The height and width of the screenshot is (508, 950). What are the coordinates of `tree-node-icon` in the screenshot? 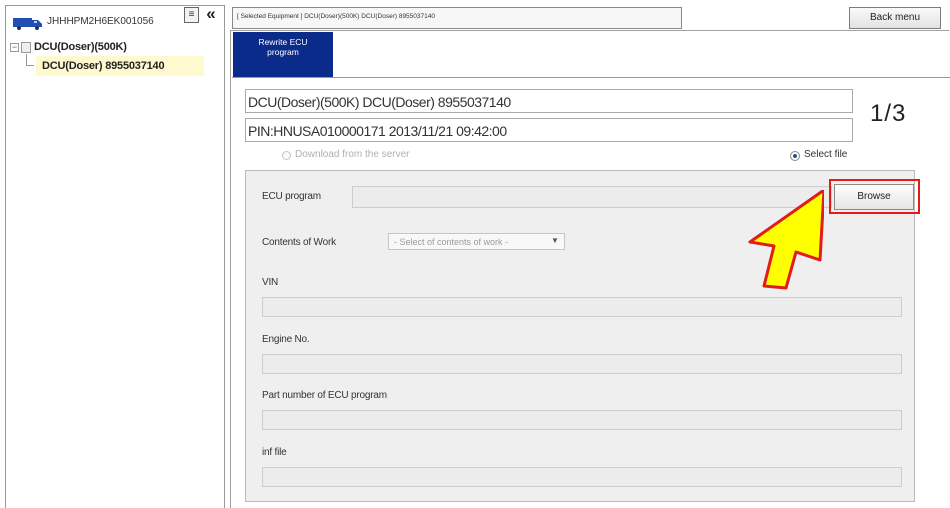 It's located at (26, 47).